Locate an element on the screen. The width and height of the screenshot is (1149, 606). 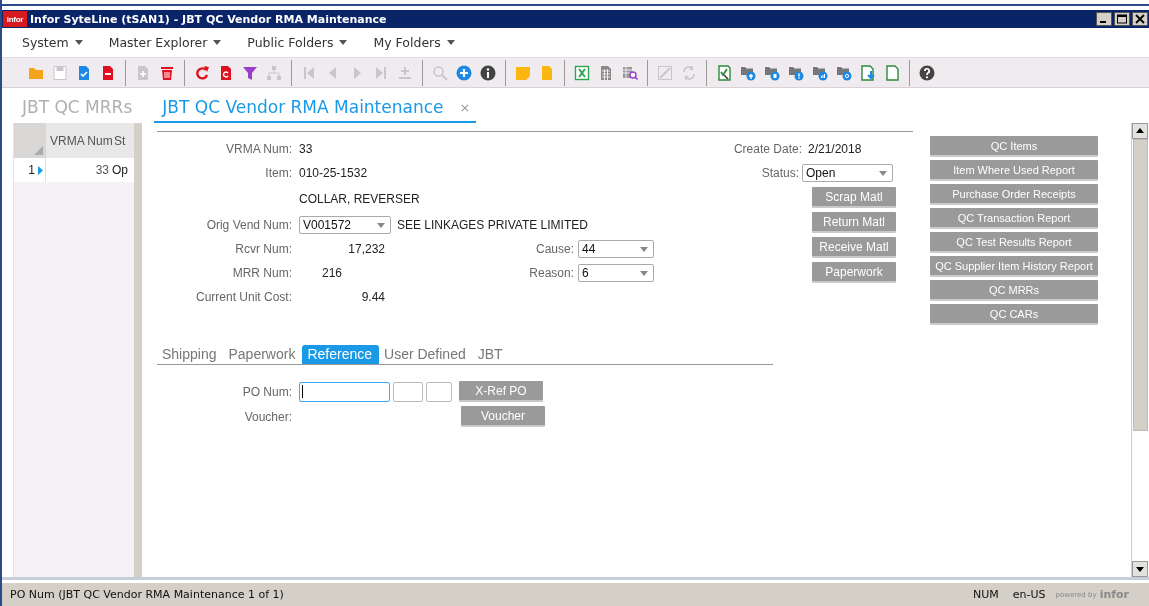
locale-indicator: en-US is located at coordinates (1029, 594).